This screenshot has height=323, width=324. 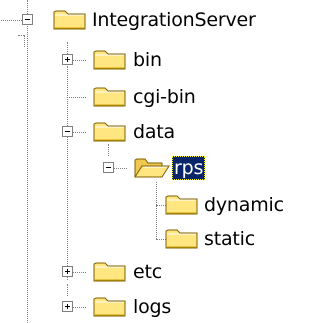 I want to click on tree-node-cgi-bin: cgi-bin, so click(x=162, y=97).